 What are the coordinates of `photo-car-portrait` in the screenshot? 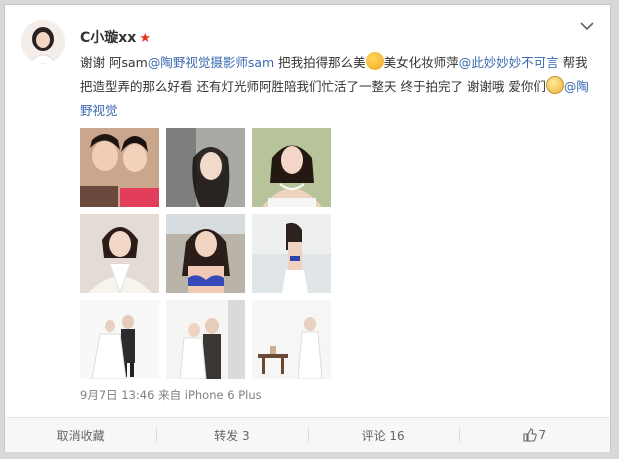 It's located at (205, 167).